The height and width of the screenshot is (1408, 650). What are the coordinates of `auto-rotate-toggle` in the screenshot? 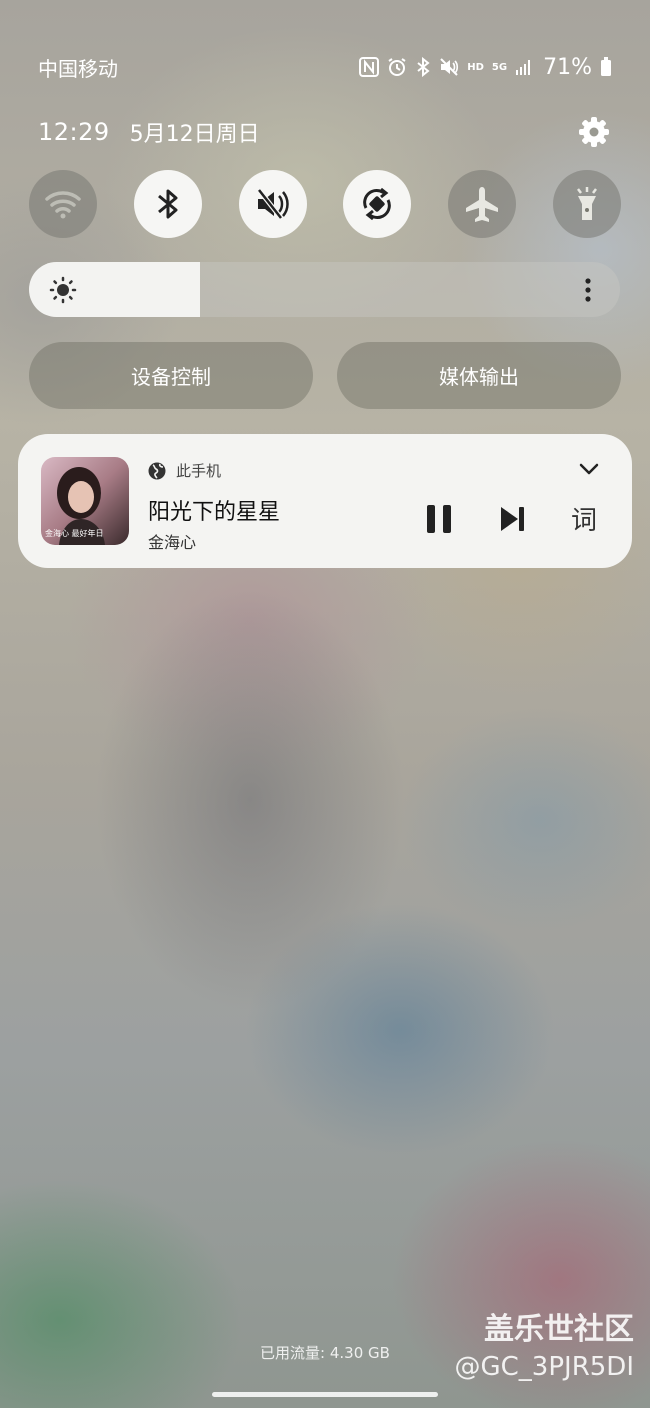 It's located at (377, 204).